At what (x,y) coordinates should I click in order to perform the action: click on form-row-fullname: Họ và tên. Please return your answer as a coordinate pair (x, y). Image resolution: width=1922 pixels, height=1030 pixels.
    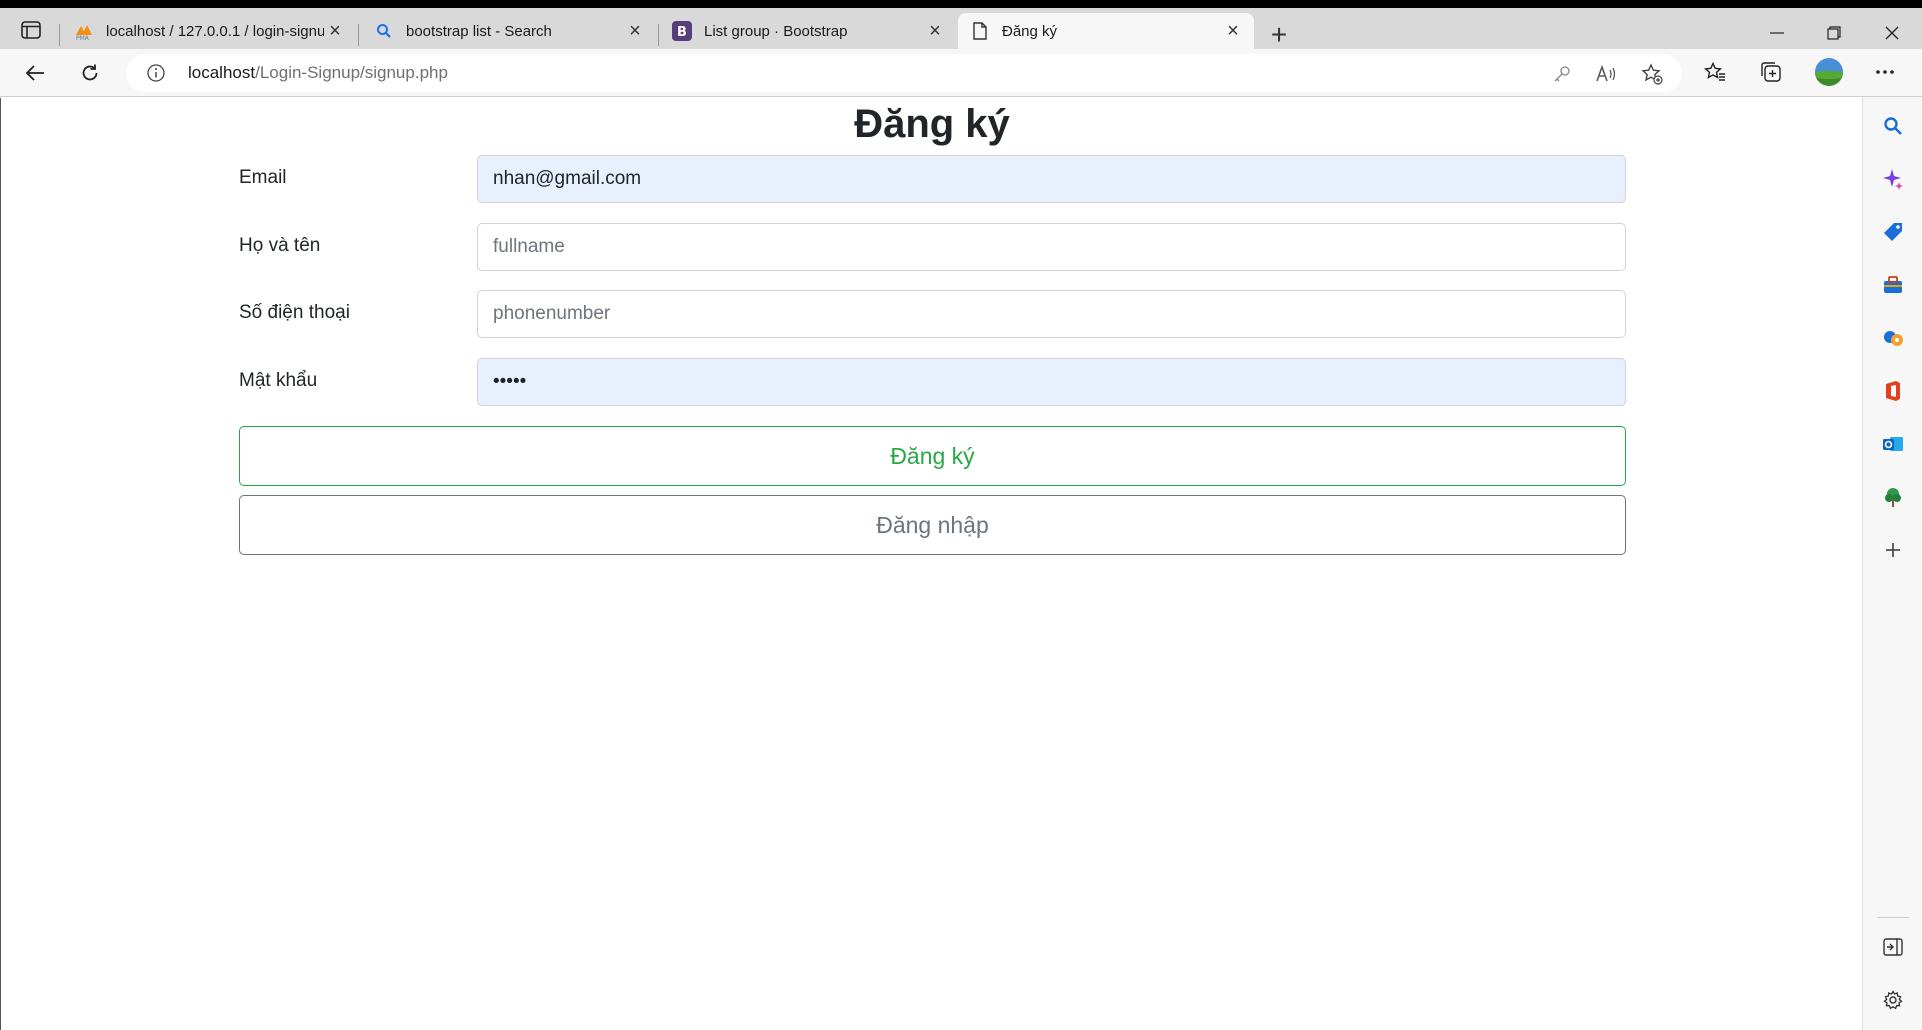
    Looking at the image, I should click on (932, 247).